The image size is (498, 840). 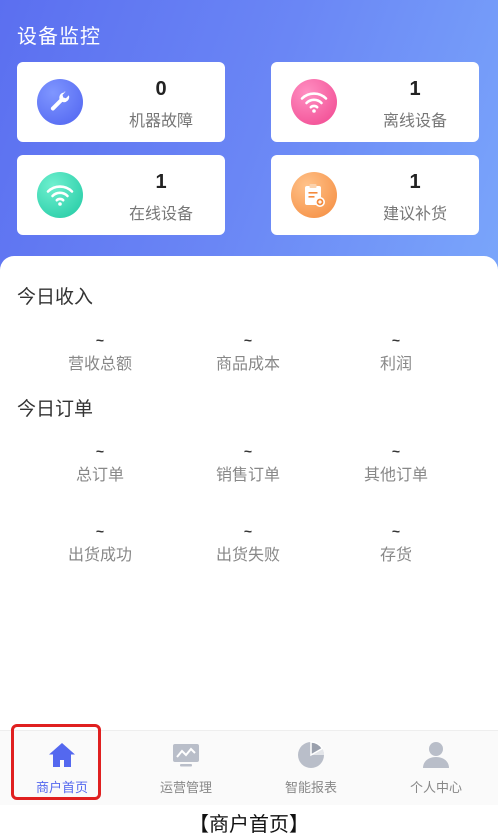 What do you see at coordinates (248, 464) in the screenshot?
I see `stat-sales-orders: ~ 销售订单` at bounding box center [248, 464].